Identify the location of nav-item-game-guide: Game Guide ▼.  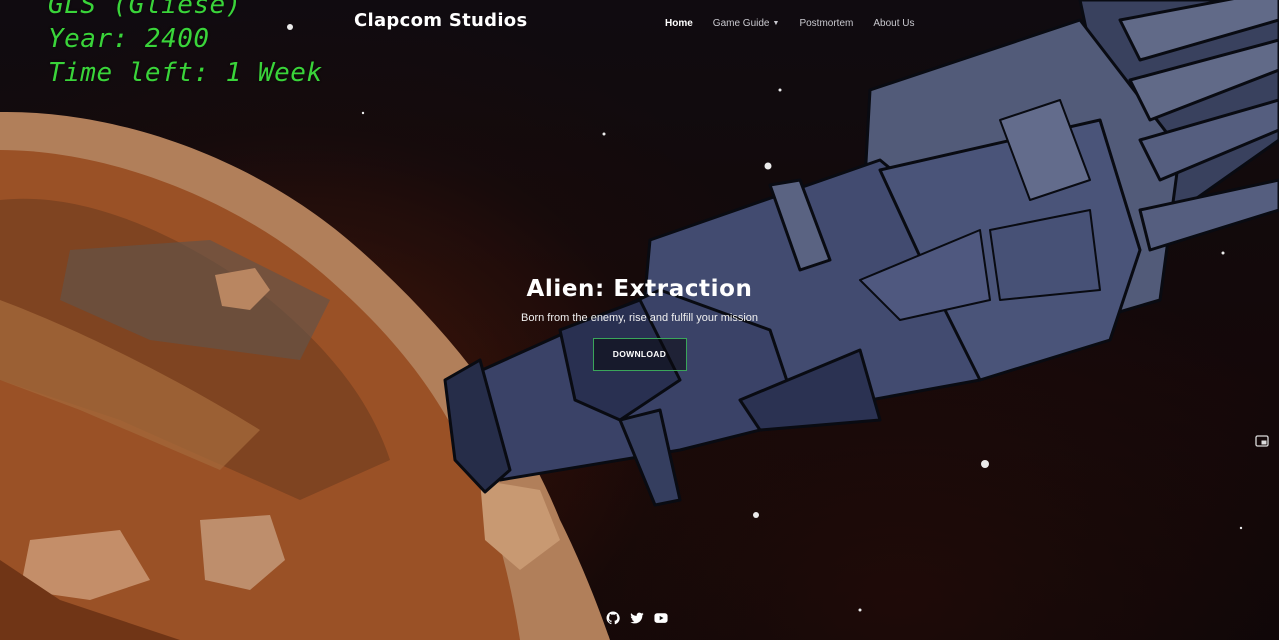
(746, 23).